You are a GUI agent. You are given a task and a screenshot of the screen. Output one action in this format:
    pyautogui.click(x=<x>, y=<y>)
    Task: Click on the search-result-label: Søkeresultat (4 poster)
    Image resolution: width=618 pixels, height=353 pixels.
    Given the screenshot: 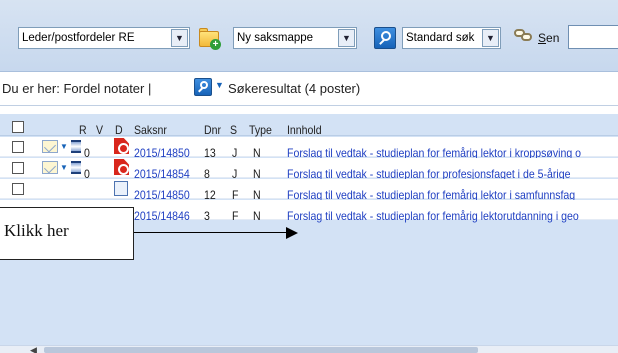 What is the action you would take?
    pyautogui.click(x=294, y=88)
    